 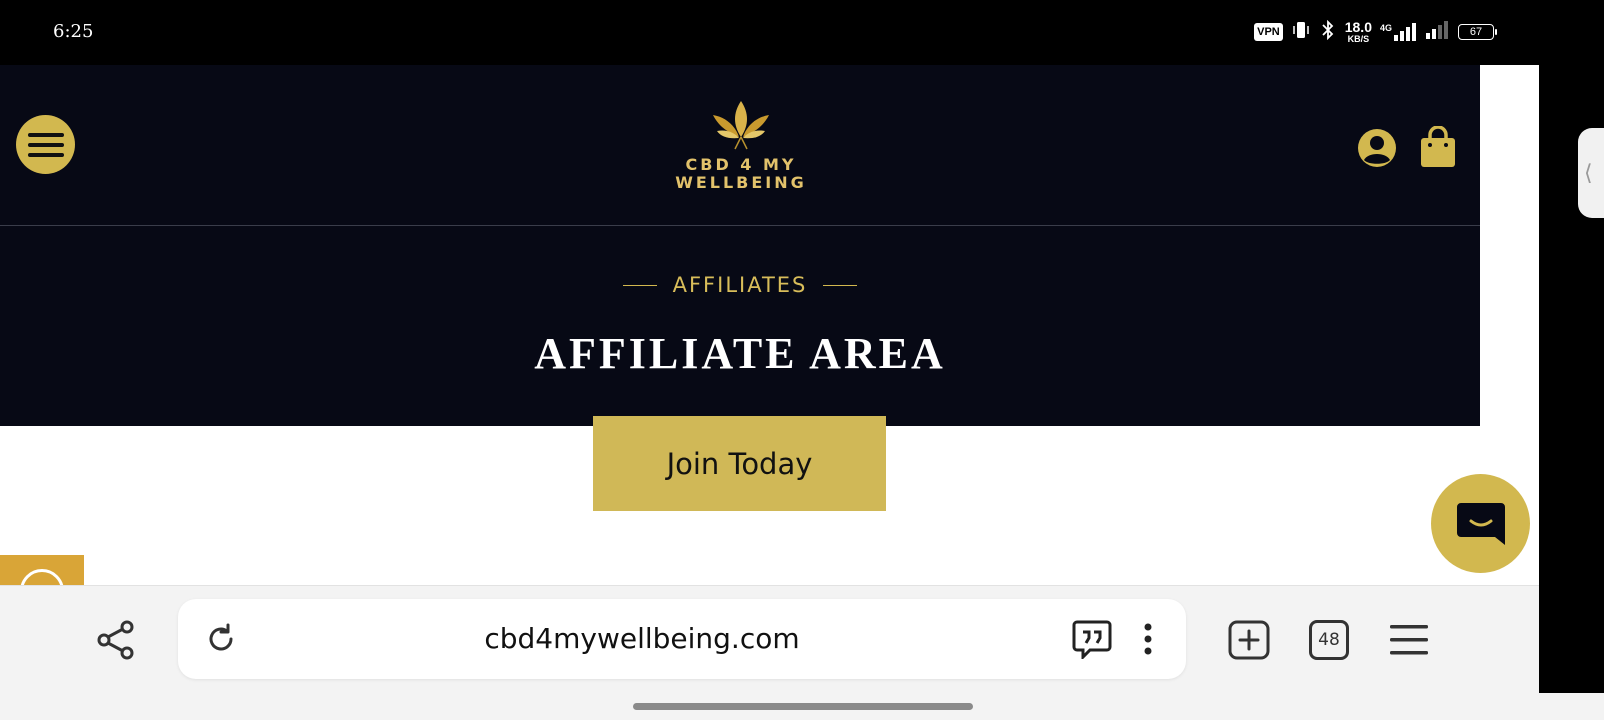 I want to click on new-tab-button, so click(x=1249, y=640).